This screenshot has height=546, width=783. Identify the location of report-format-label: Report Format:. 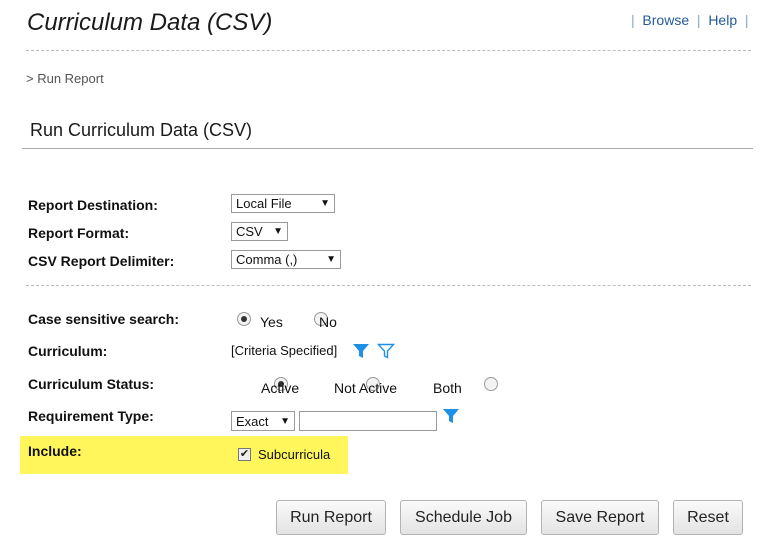
(79, 233).